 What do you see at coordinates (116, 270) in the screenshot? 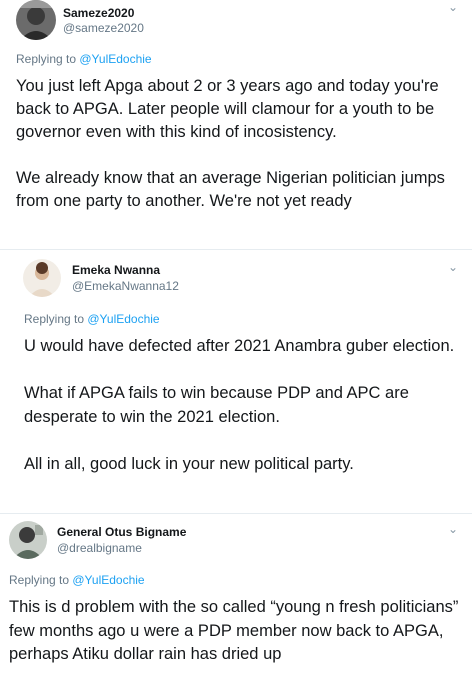
I see `display-name: Emeka Nwanna` at bounding box center [116, 270].